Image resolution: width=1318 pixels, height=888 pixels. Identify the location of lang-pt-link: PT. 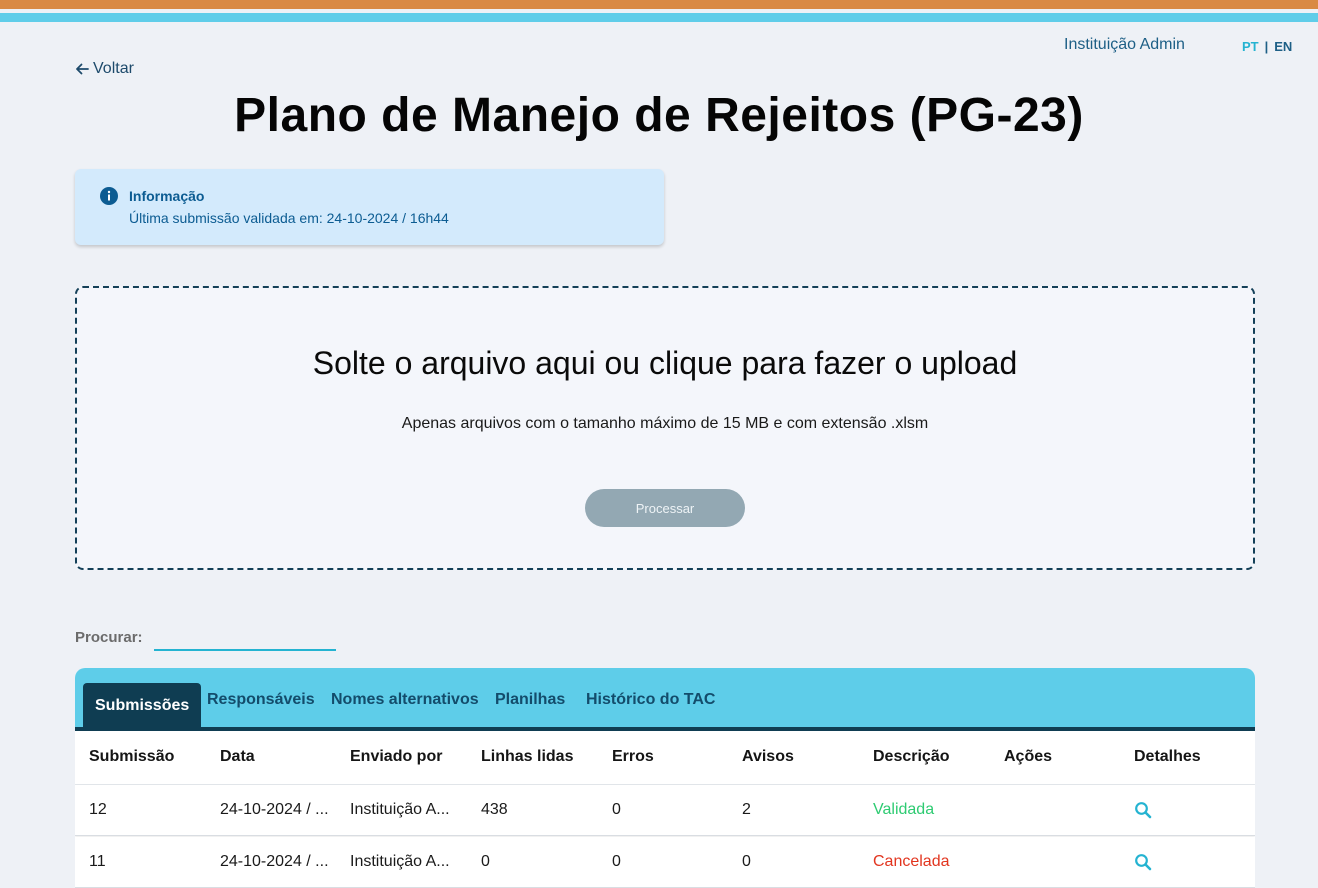
(1250, 46).